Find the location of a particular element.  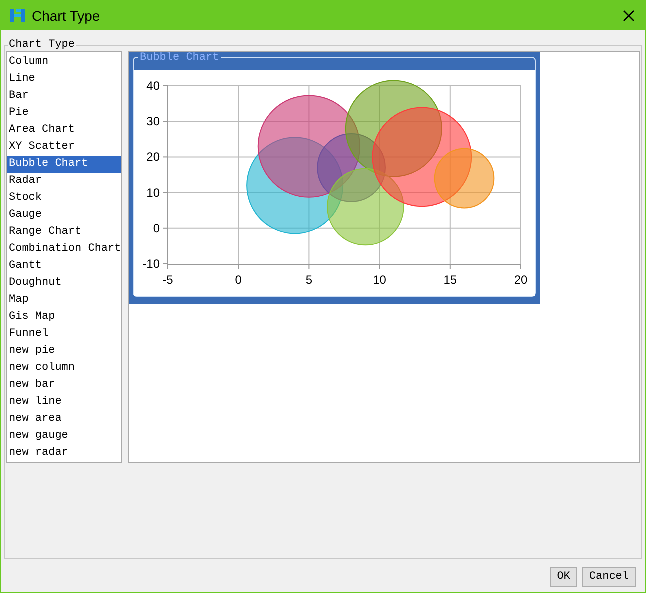

x-tick-label: 0 is located at coordinates (238, 280).